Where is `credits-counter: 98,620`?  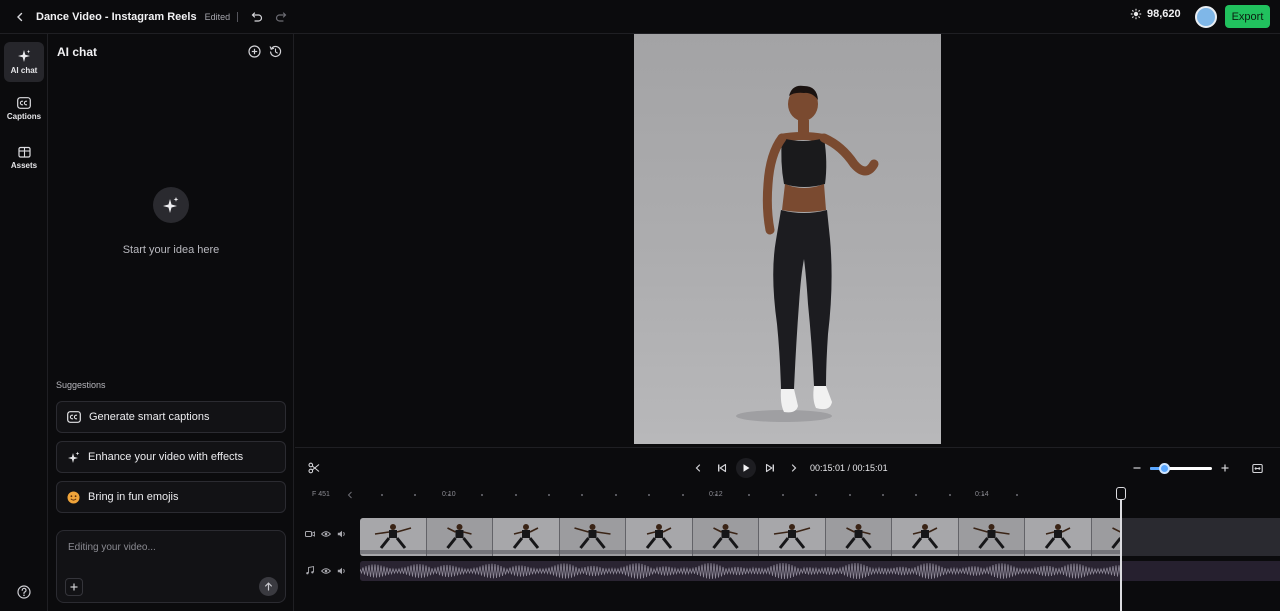
credits-counter: 98,620 is located at coordinates (1155, 14).